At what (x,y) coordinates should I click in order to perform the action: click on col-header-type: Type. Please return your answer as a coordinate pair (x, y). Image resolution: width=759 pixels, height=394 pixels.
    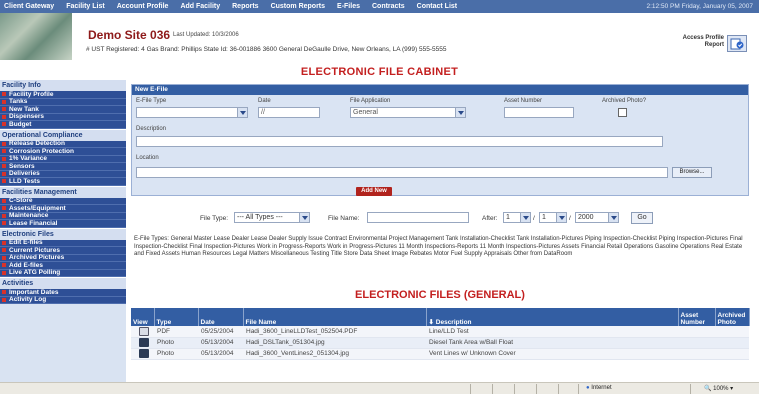
    Looking at the image, I should click on (176, 317).